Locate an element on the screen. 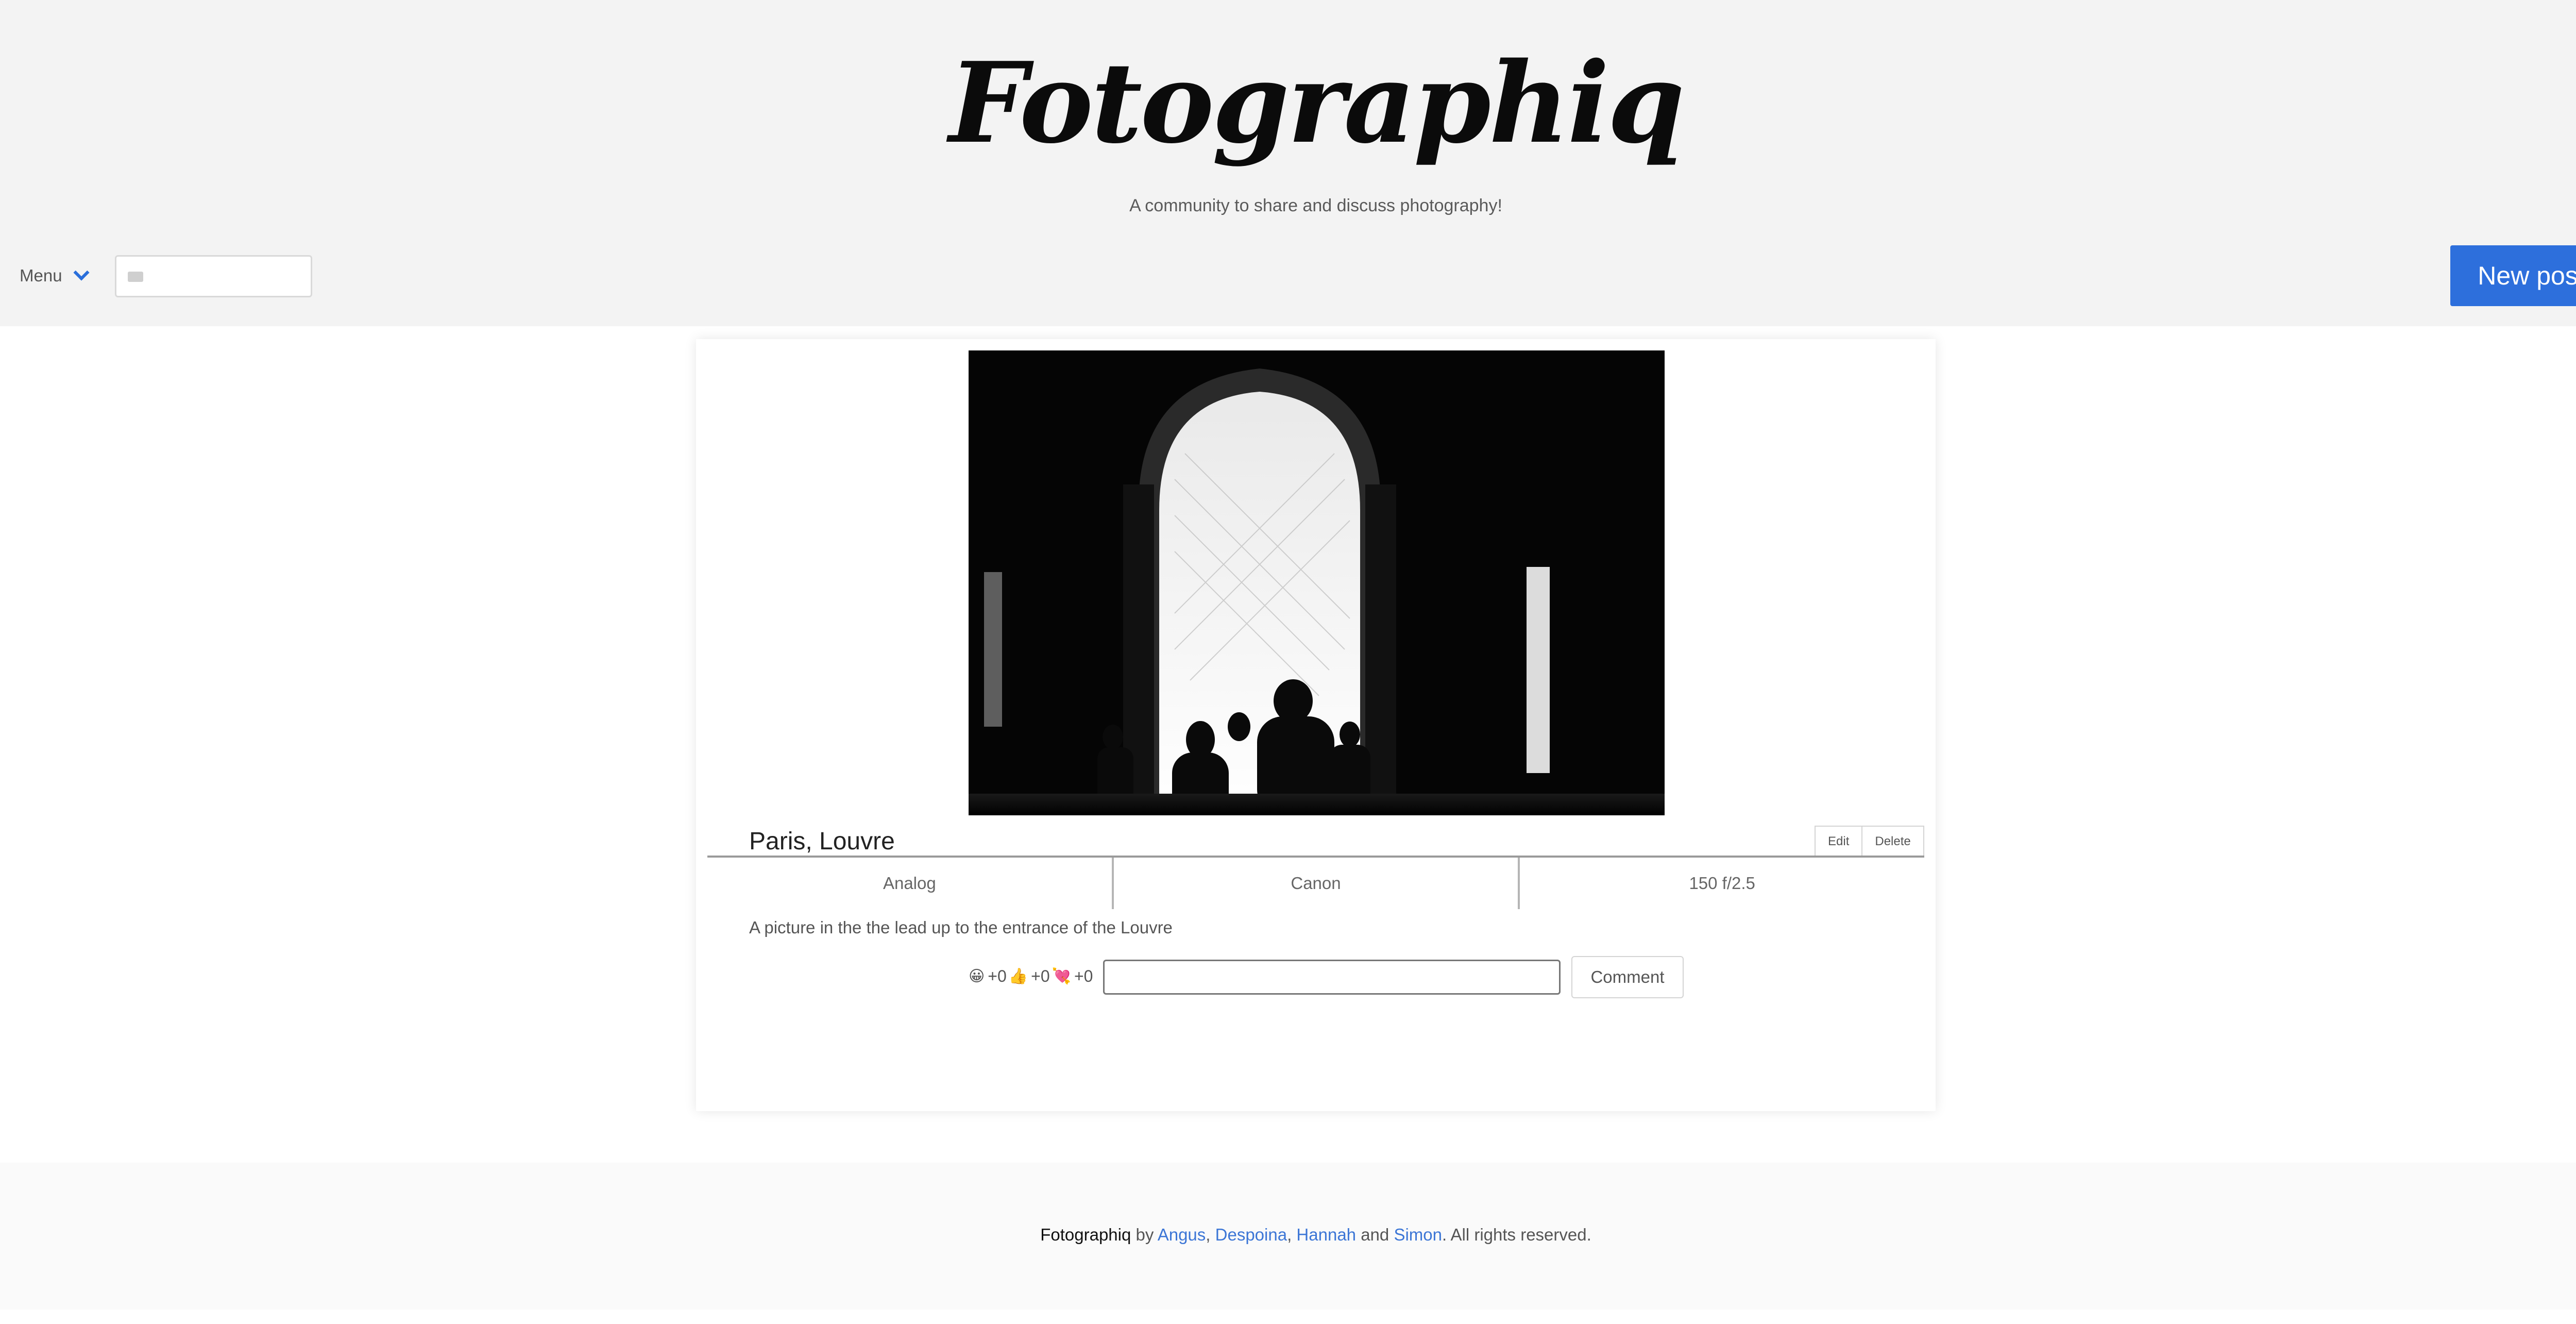 The image size is (2576, 1324). author-link-angus: Angus is located at coordinates (1182, 1234).